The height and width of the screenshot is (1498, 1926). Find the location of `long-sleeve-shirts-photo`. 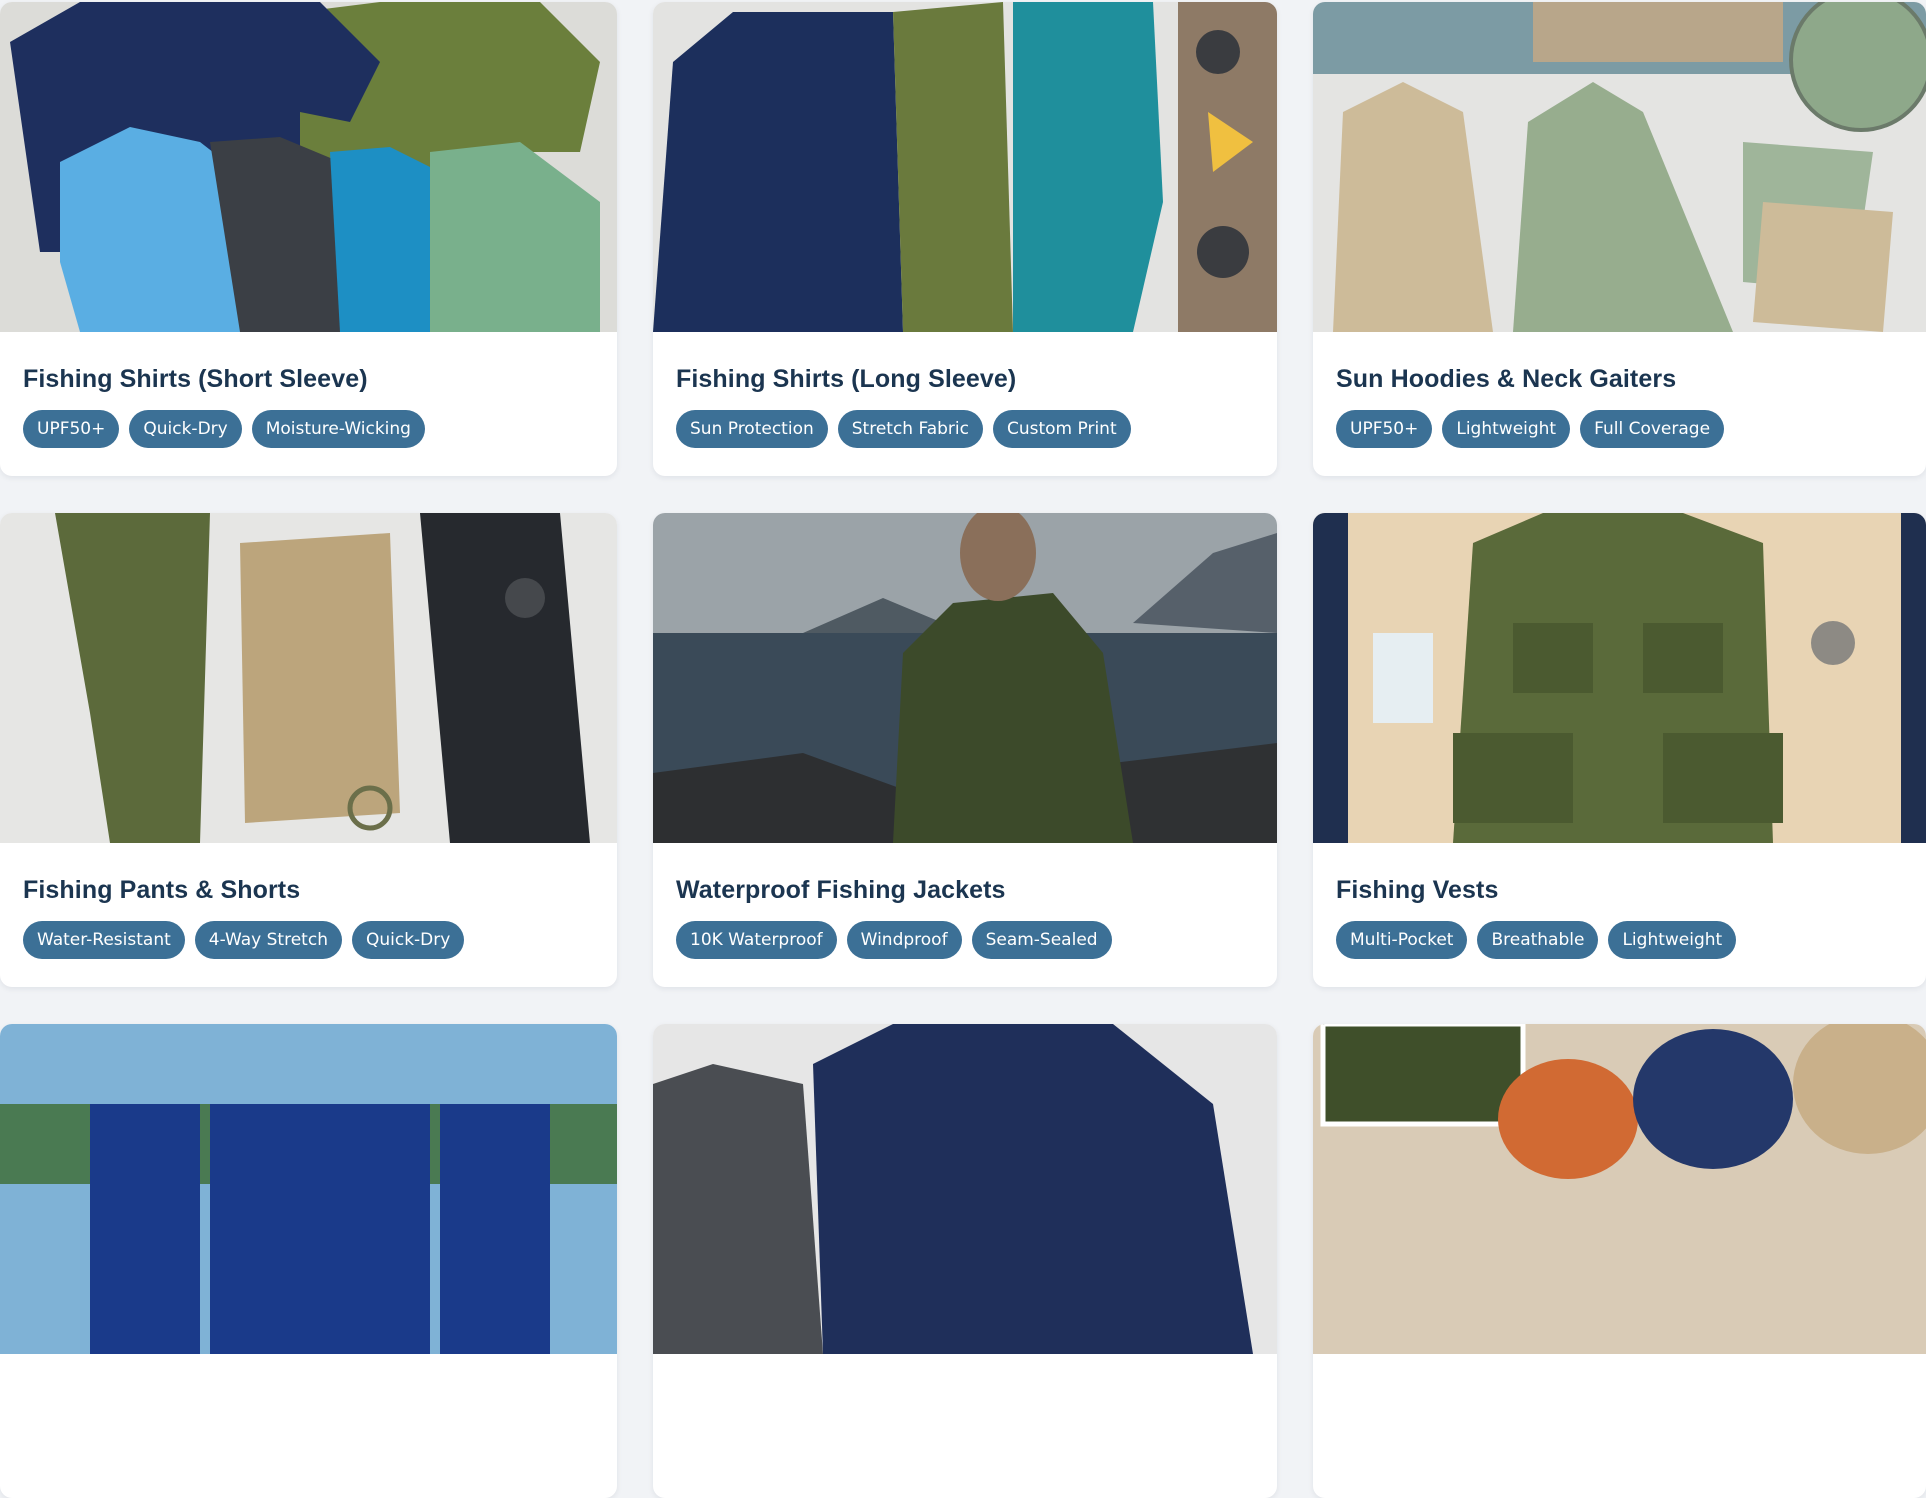

long-sleeve-shirts-photo is located at coordinates (965, 167).